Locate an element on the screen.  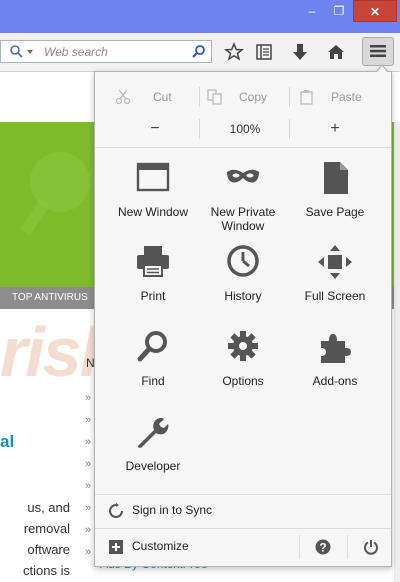
quit-button is located at coordinates (371, 547).